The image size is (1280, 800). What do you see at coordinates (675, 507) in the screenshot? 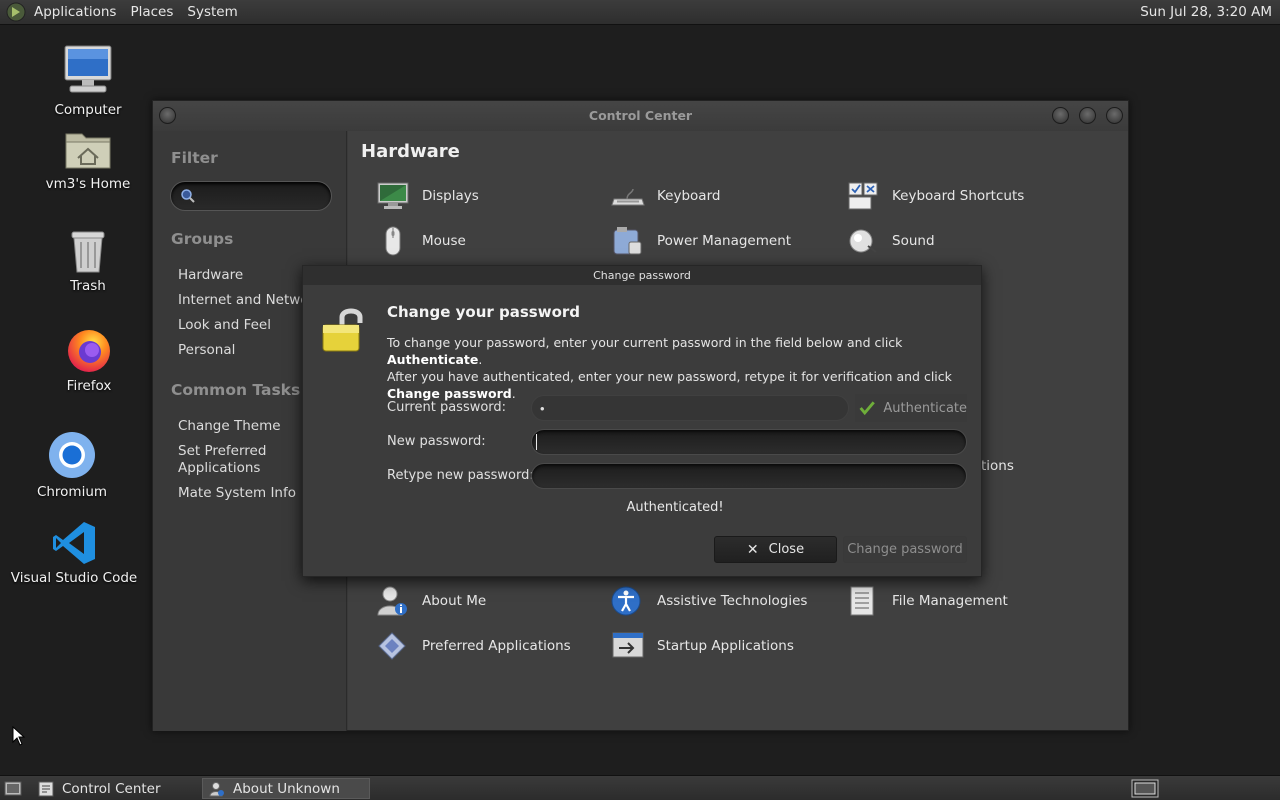
I see `status-message: Authenticated!` at bounding box center [675, 507].